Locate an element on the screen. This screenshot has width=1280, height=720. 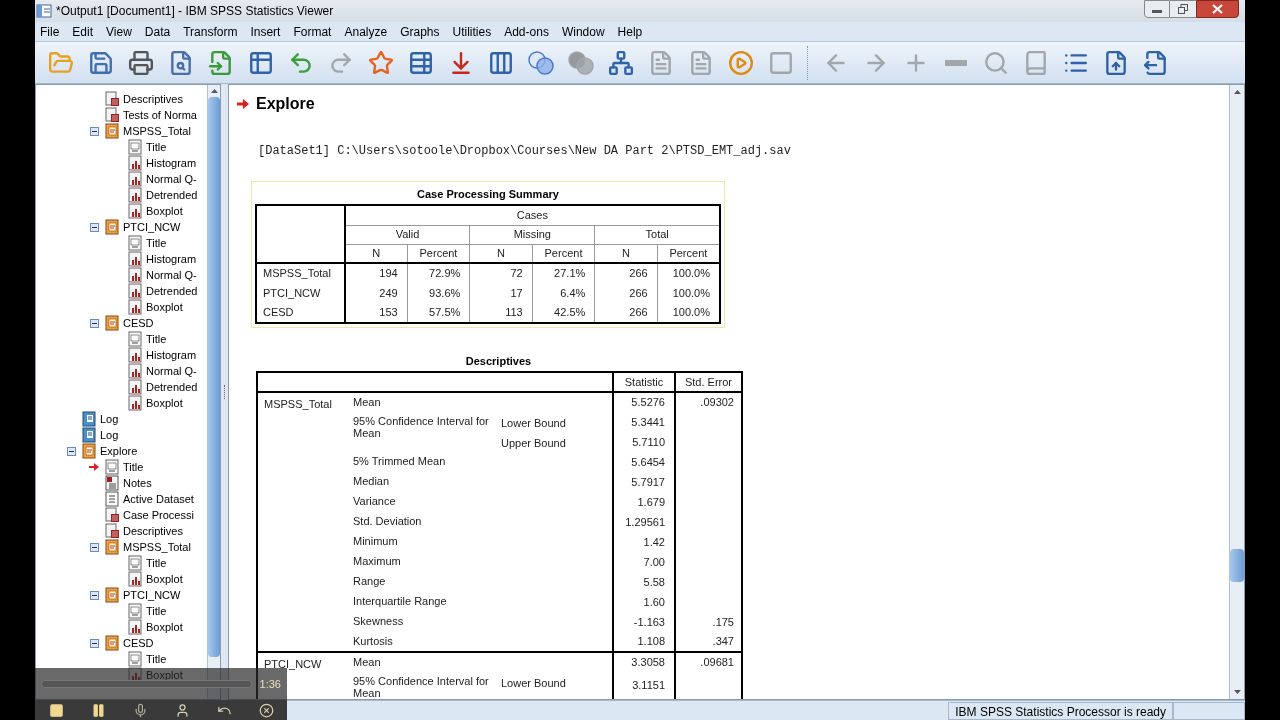
menu-item: Help is located at coordinates (630, 31).